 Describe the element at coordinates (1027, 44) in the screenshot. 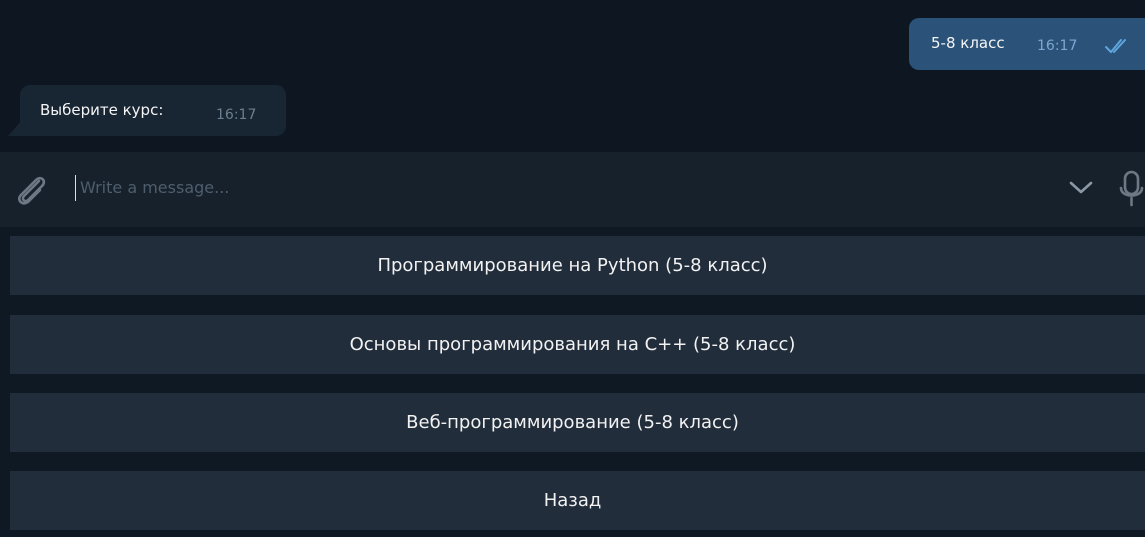

I see `outgoing-message-bubble: 5-8 класс 16:17` at that location.